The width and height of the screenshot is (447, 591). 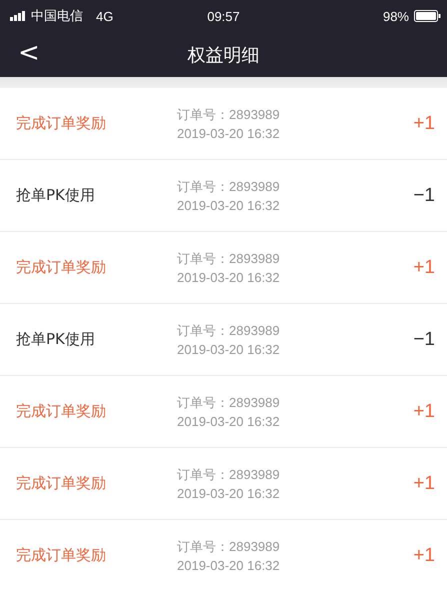 What do you see at coordinates (105, 16) in the screenshot?
I see `network-type: 4G` at bounding box center [105, 16].